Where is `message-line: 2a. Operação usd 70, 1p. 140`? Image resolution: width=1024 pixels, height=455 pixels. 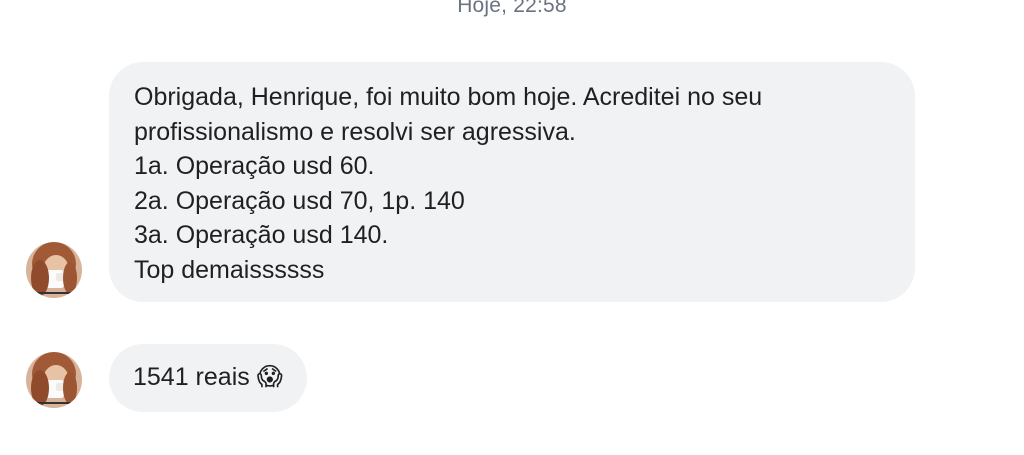 message-line: 2a. Operação usd 70, 1p. 140 is located at coordinates (299, 200).